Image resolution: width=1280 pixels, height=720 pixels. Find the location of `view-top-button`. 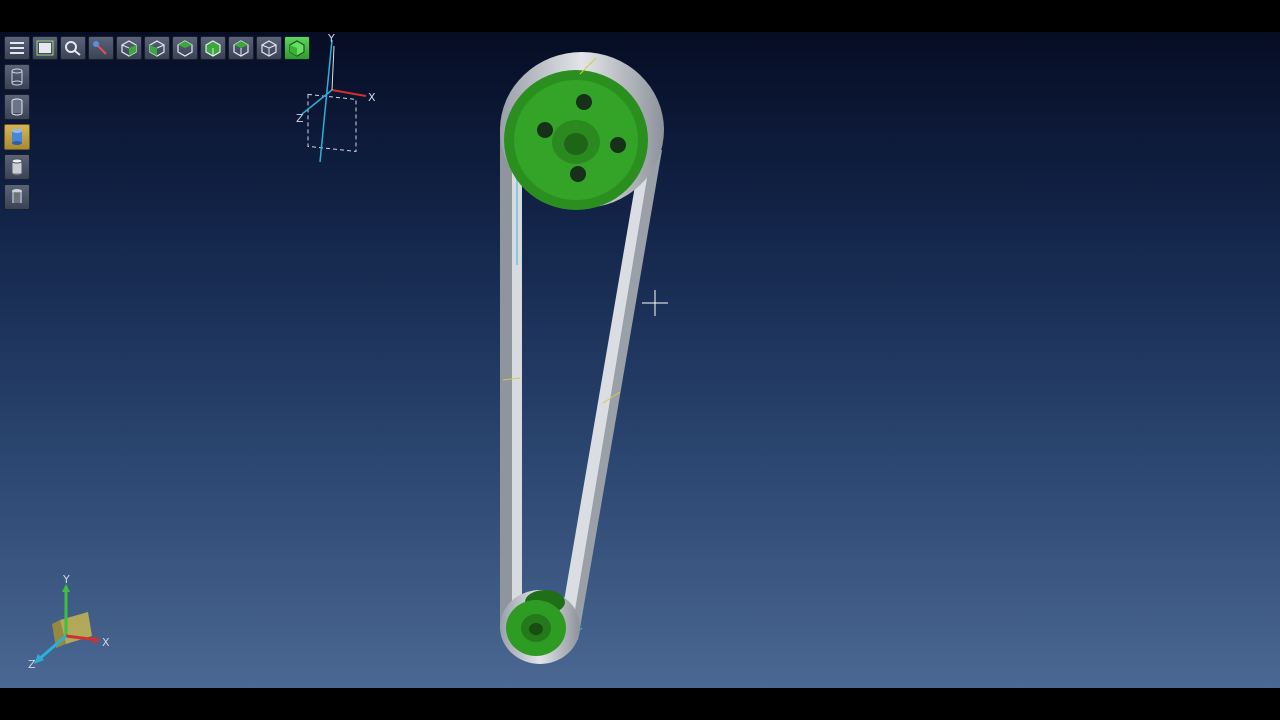

view-top-button is located at coordinates (241, 48).